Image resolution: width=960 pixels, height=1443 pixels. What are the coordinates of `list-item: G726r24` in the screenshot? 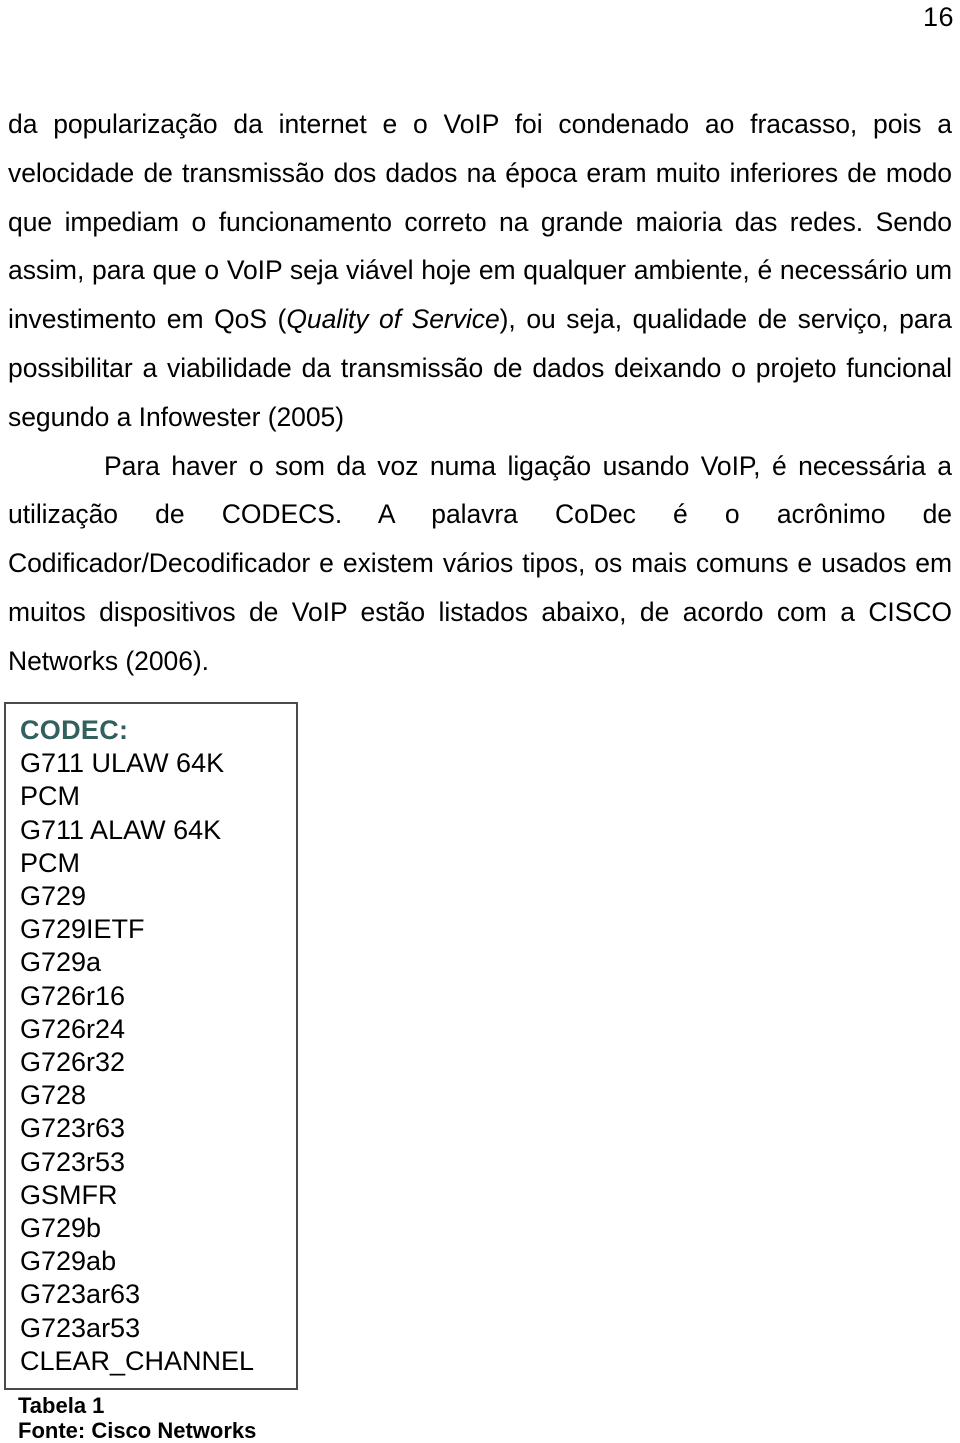 It's located at (158, 1029).